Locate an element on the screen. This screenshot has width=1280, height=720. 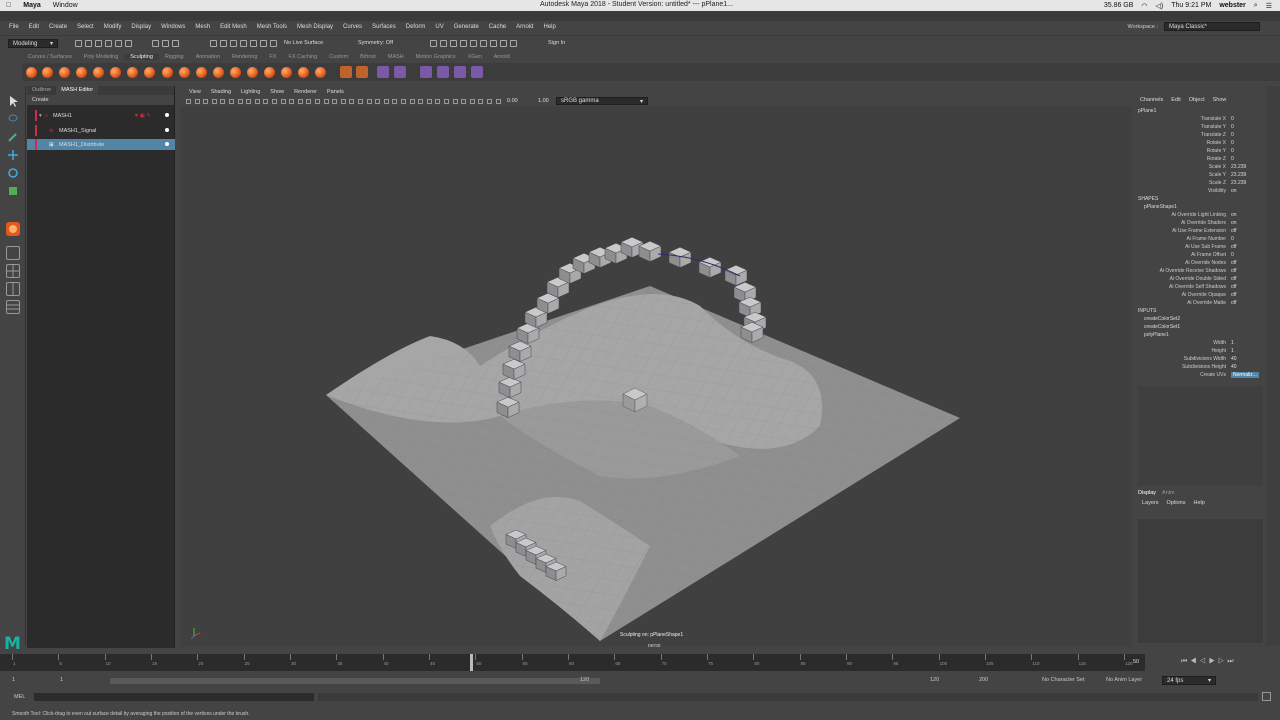
layers-menu: Layers is located at coordinates (1150, 503).